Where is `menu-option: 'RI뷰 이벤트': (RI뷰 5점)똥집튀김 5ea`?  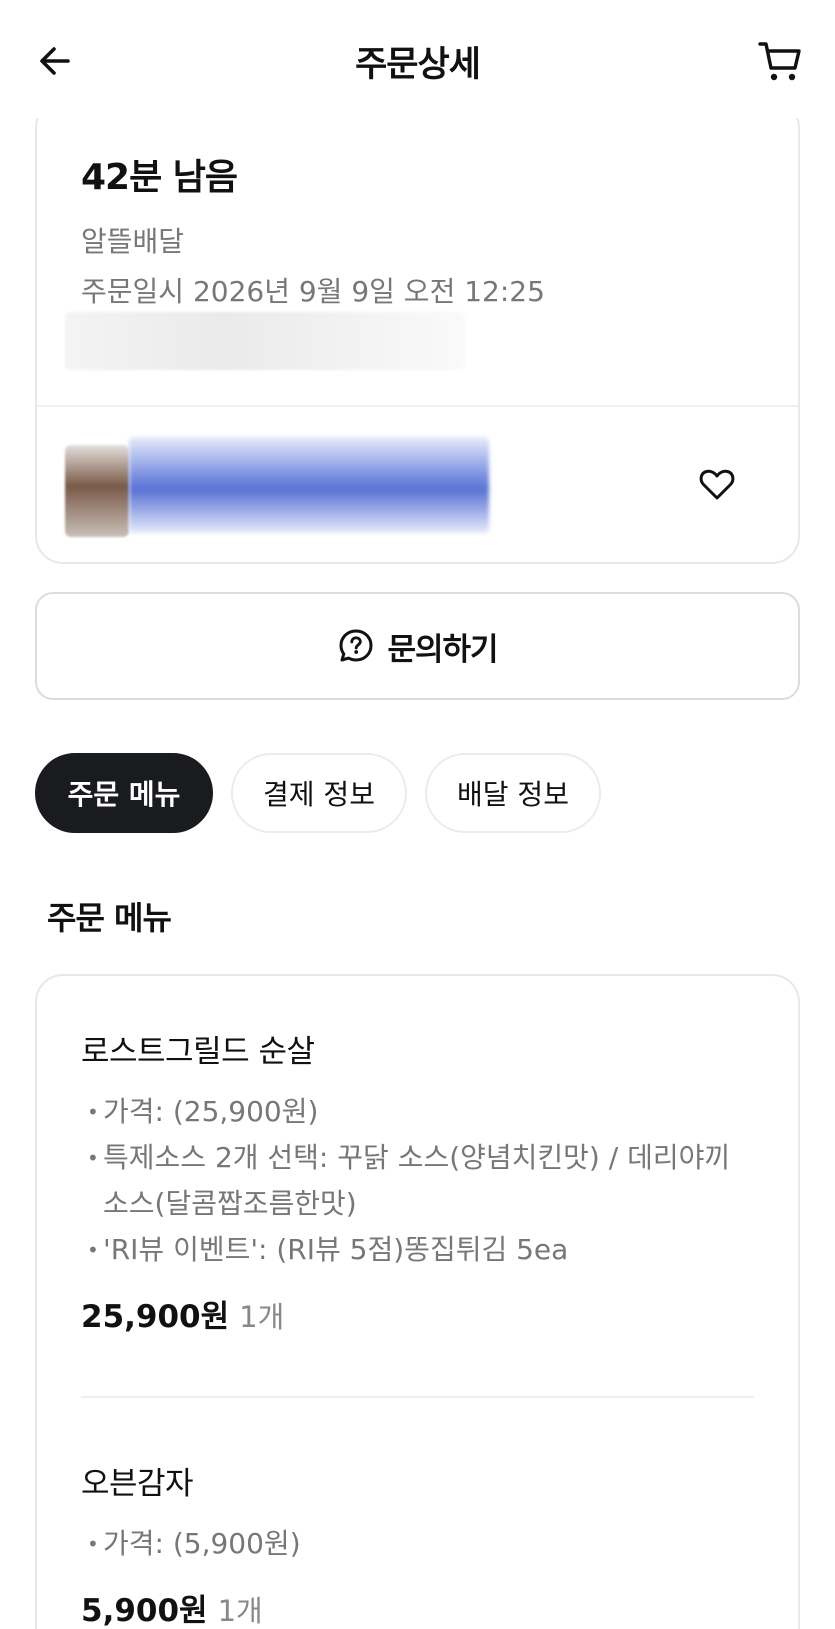
menu-option: 'RI뷰 이벤트': (RI뷰 5점)똥집튀김 5ea is located at coordinates (417, 1250).